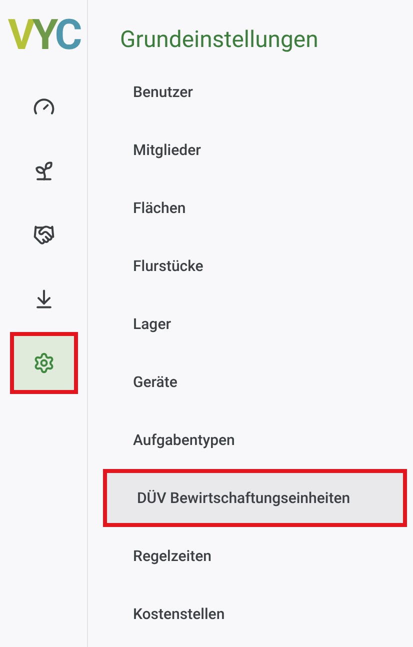 This screenshot has width=413, height=647. What do you see at coordinates (255, 498) in the screenshot?
I see `menu-item: DÜV Bewirtschaftungseinheiten` at bounding box center [255, 498].